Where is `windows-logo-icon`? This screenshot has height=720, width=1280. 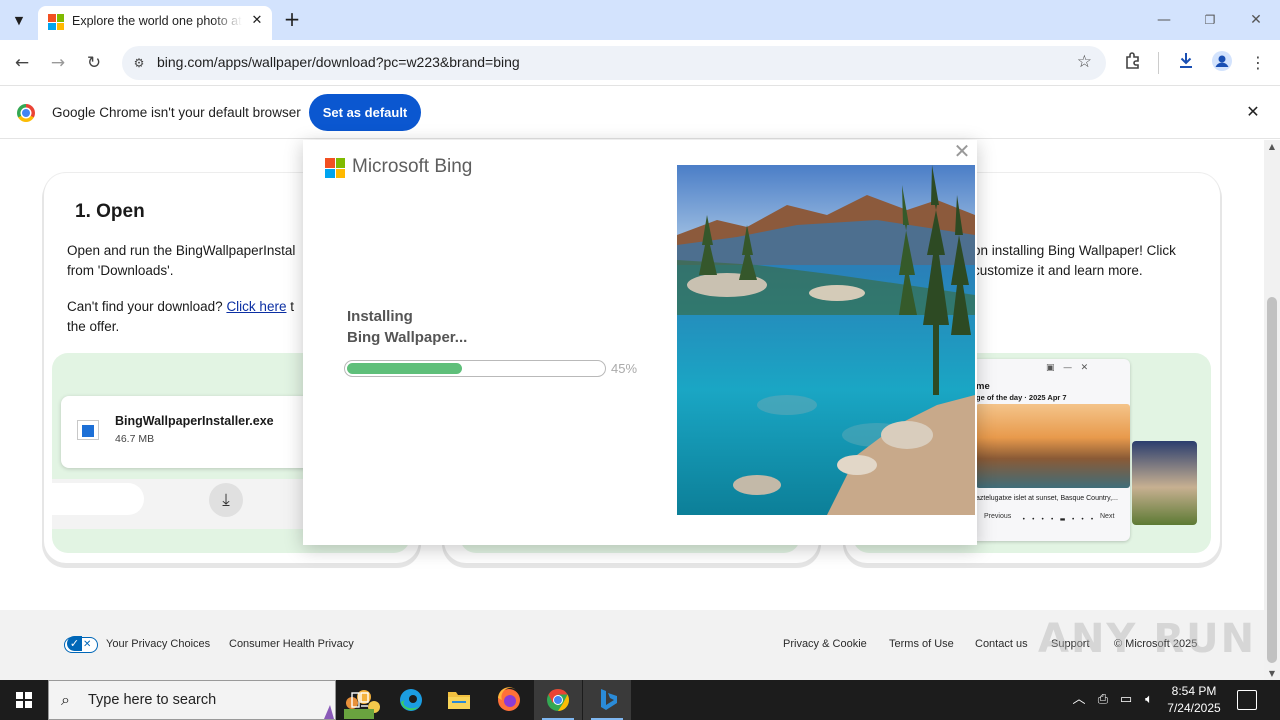 windows-logo-icon is located at coordinates (24, 700).